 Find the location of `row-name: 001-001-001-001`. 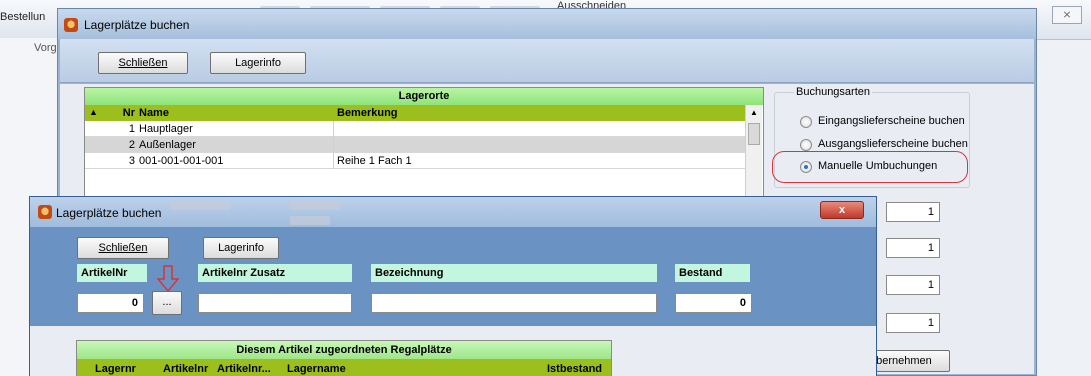

row-name: 001-001-001-001 is located at coordinates (181, 161).